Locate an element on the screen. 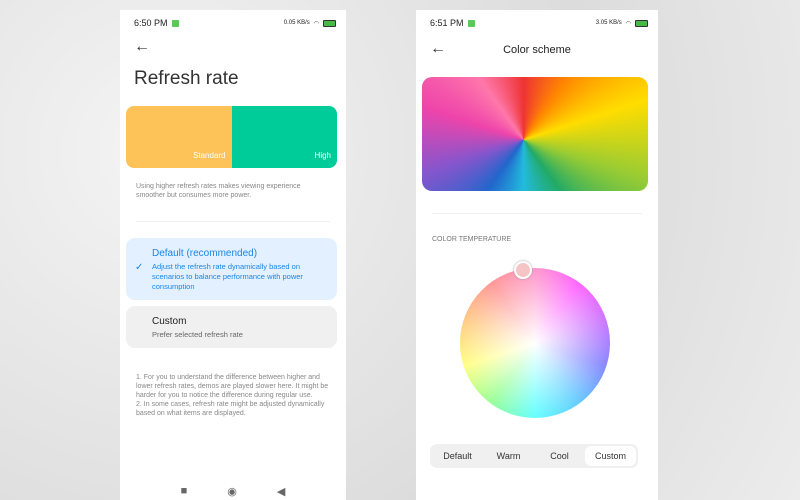  high-demo: High is located at coordinates (284, 137).